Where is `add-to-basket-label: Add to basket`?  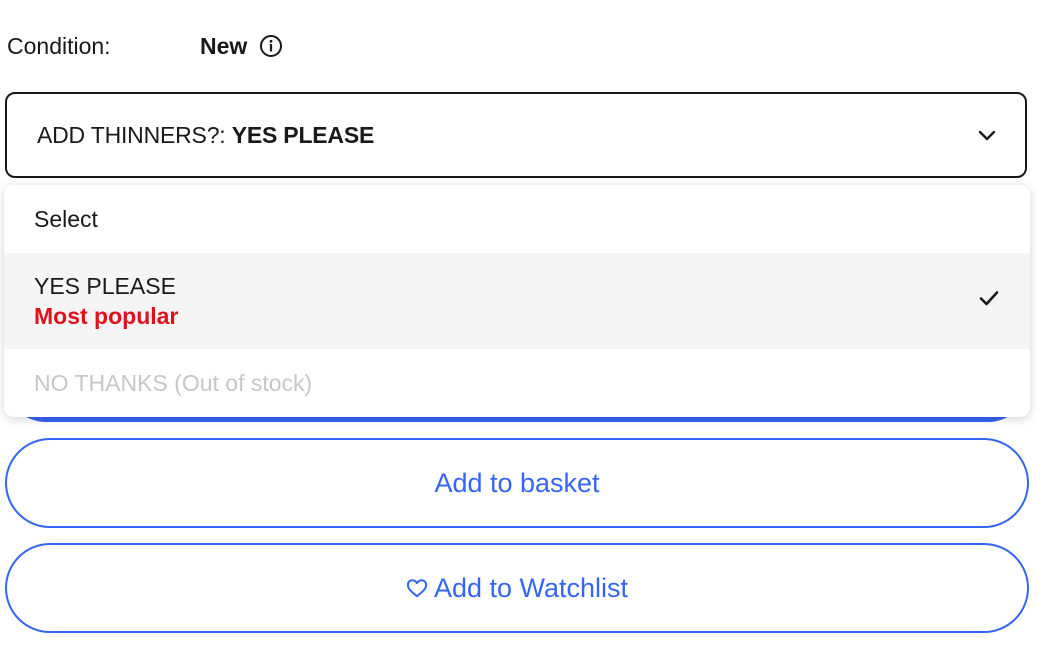 add-to-basket-label: Add to basket is located at coordinates (517, 482).